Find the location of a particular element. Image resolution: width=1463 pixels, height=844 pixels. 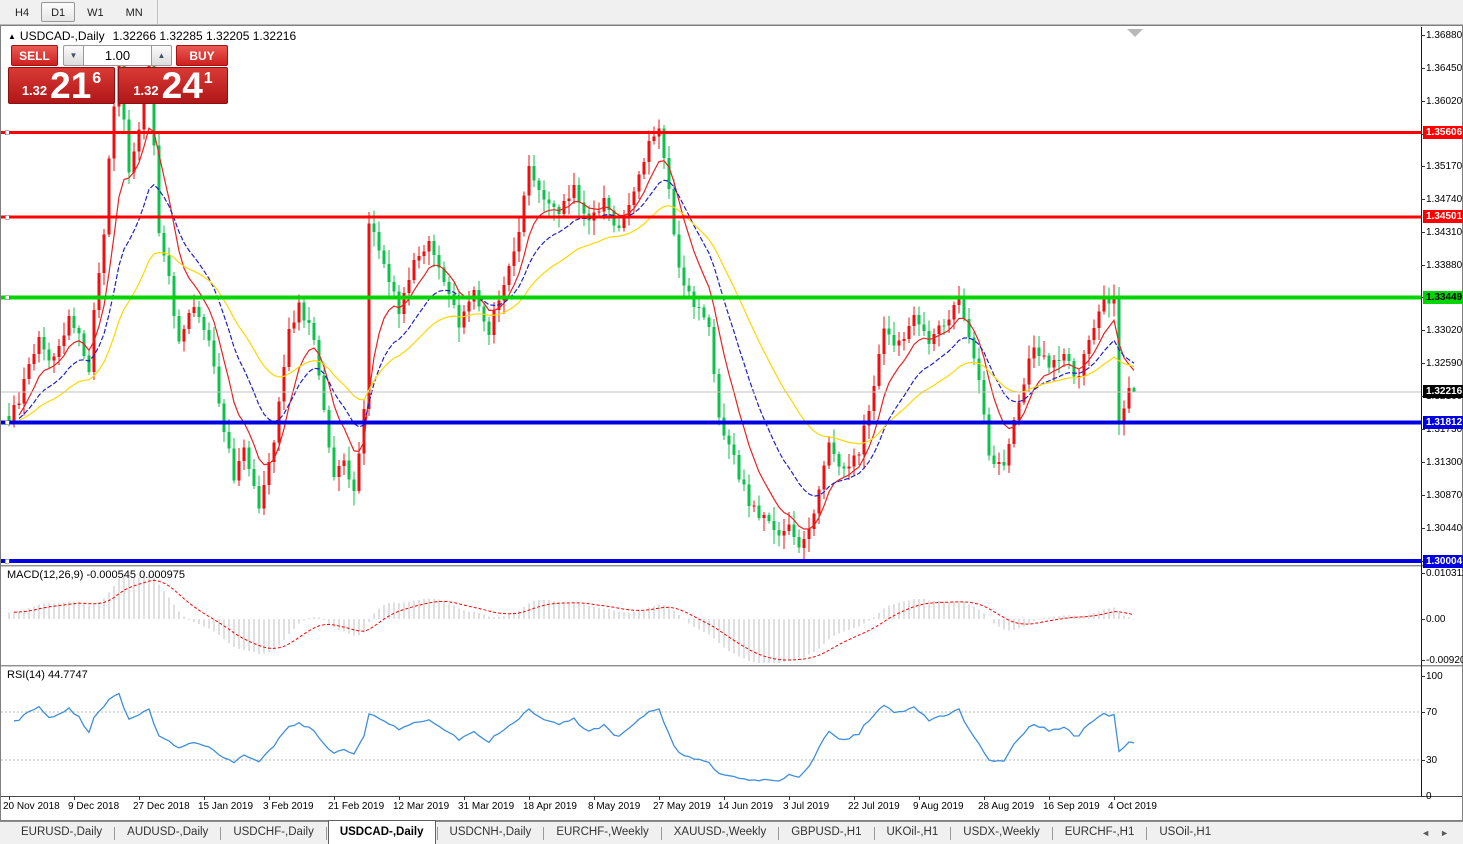

lot-increase-icon: ▲ is located at coordinates (161, 55).